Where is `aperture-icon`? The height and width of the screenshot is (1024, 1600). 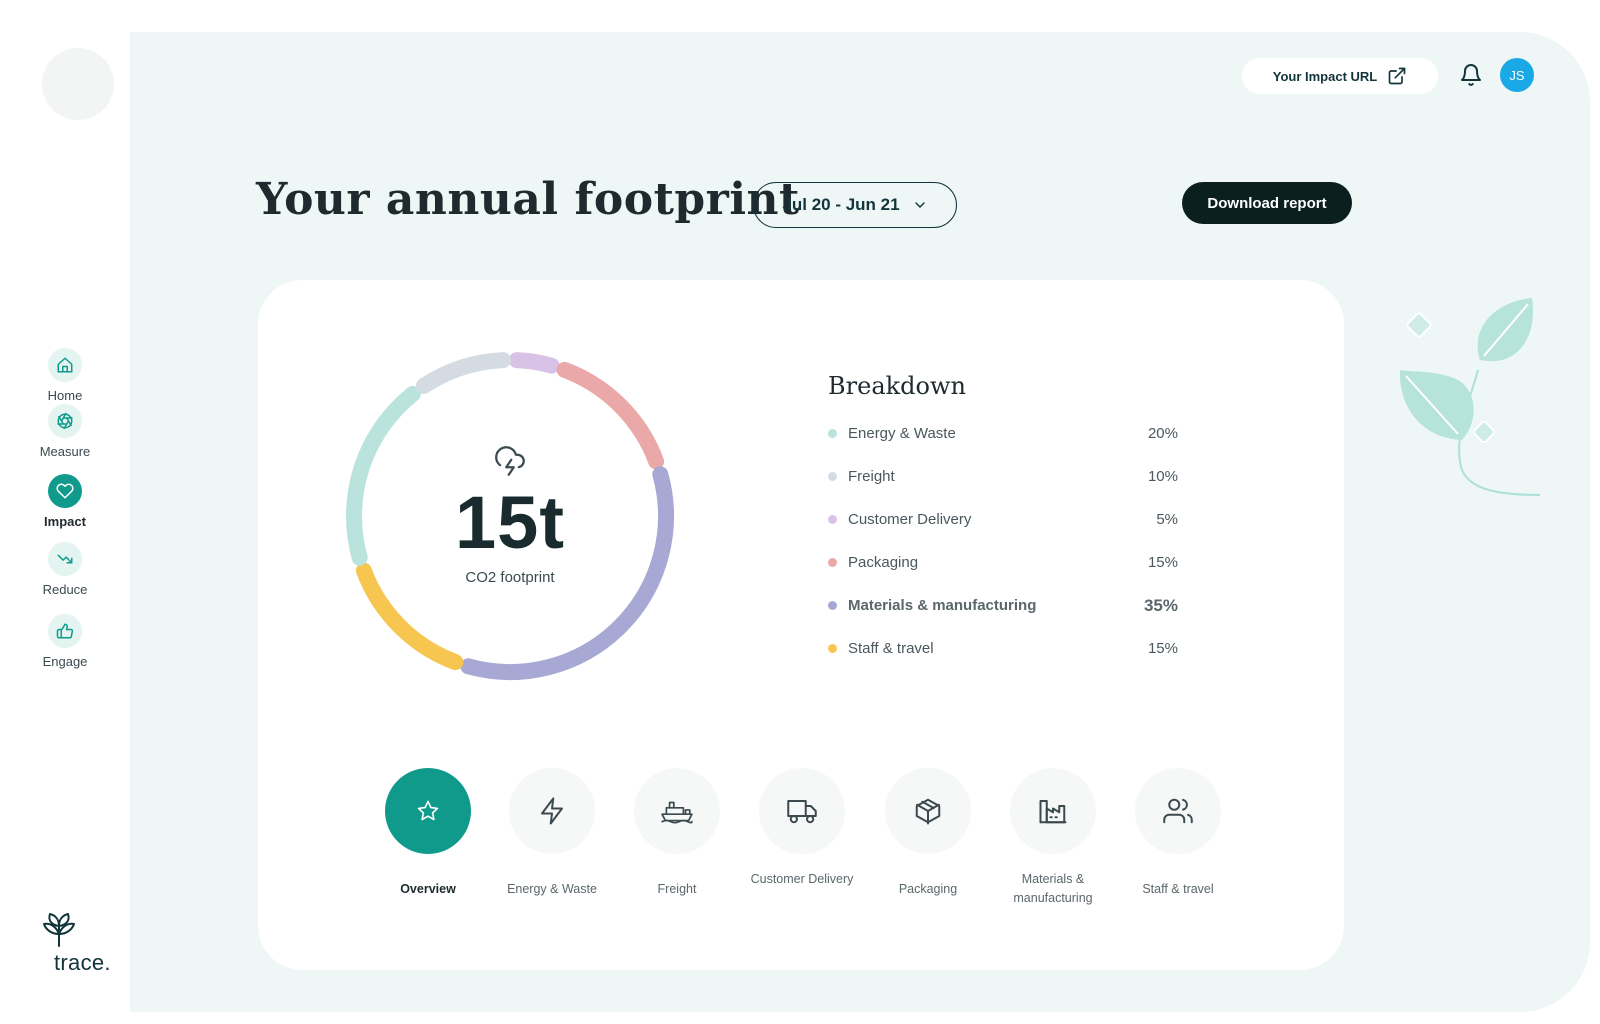 aperture-icon is located at coordinates (65, 421).